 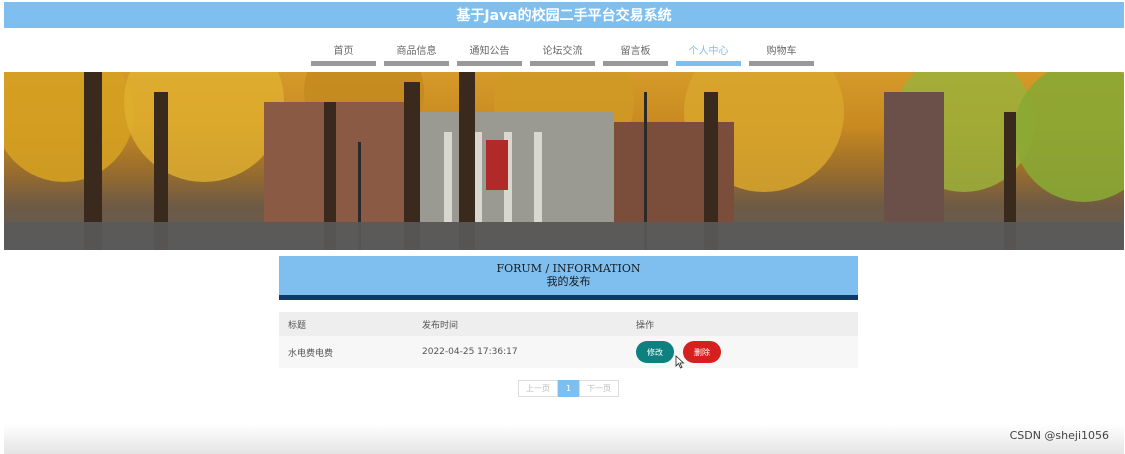 I want to click on pagination: 上一页 1 下一页, so click(x=568, y=388).